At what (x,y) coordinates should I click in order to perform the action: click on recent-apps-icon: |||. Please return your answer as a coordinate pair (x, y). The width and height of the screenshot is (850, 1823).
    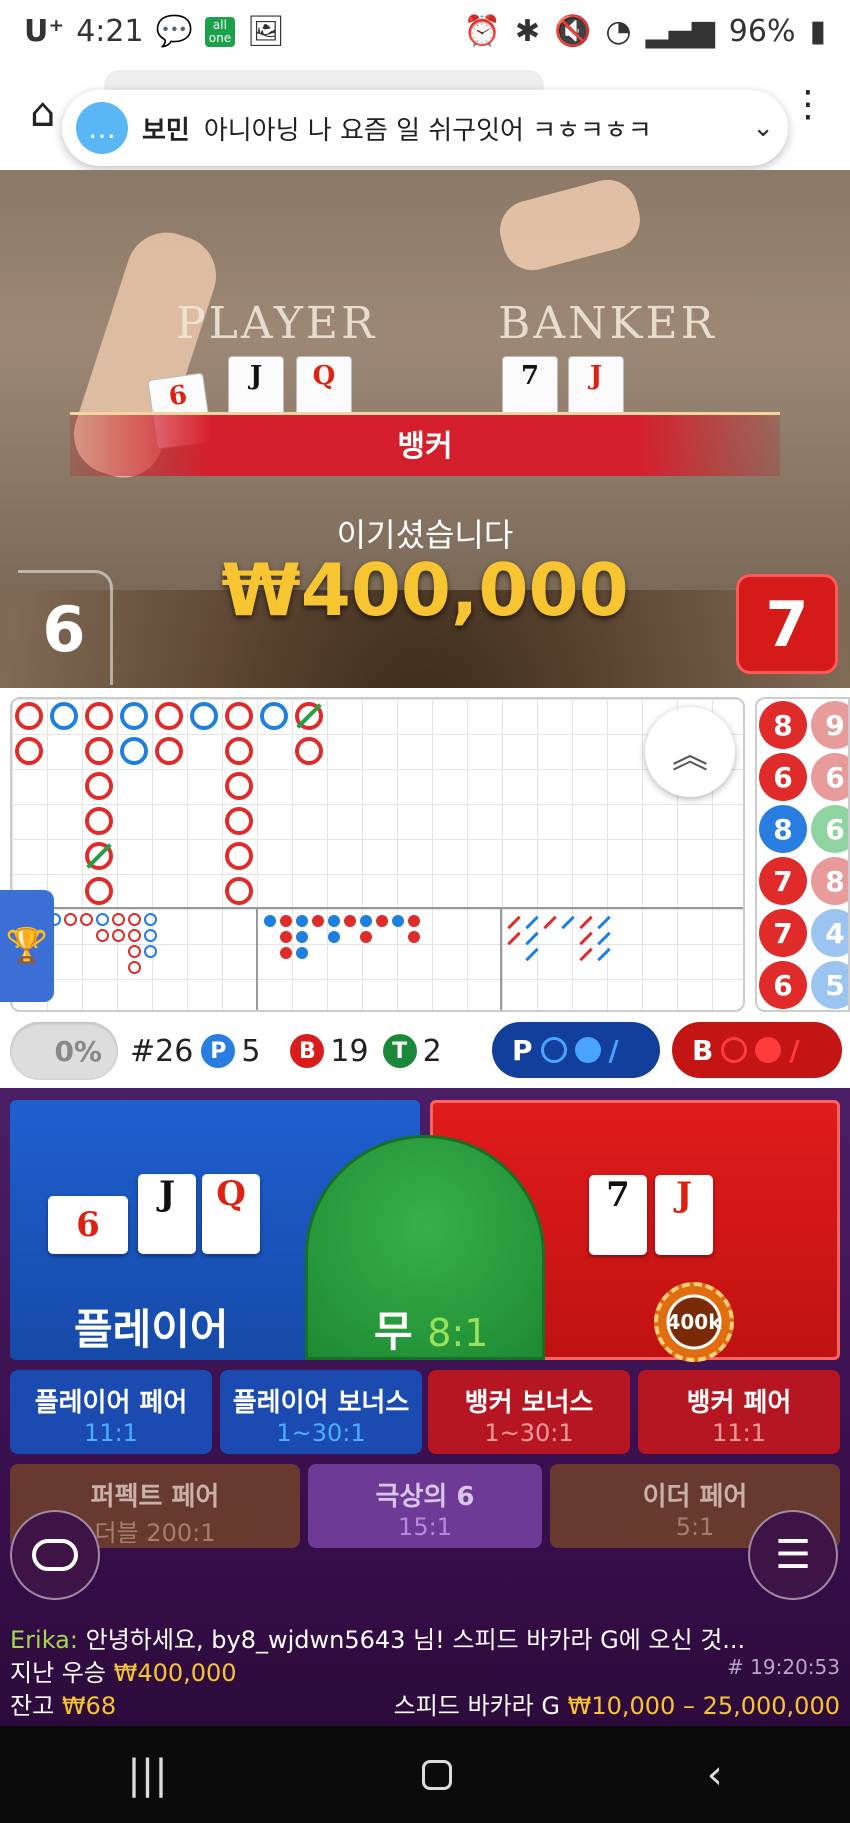
    Looking at the image, I should click on (147, 1775).